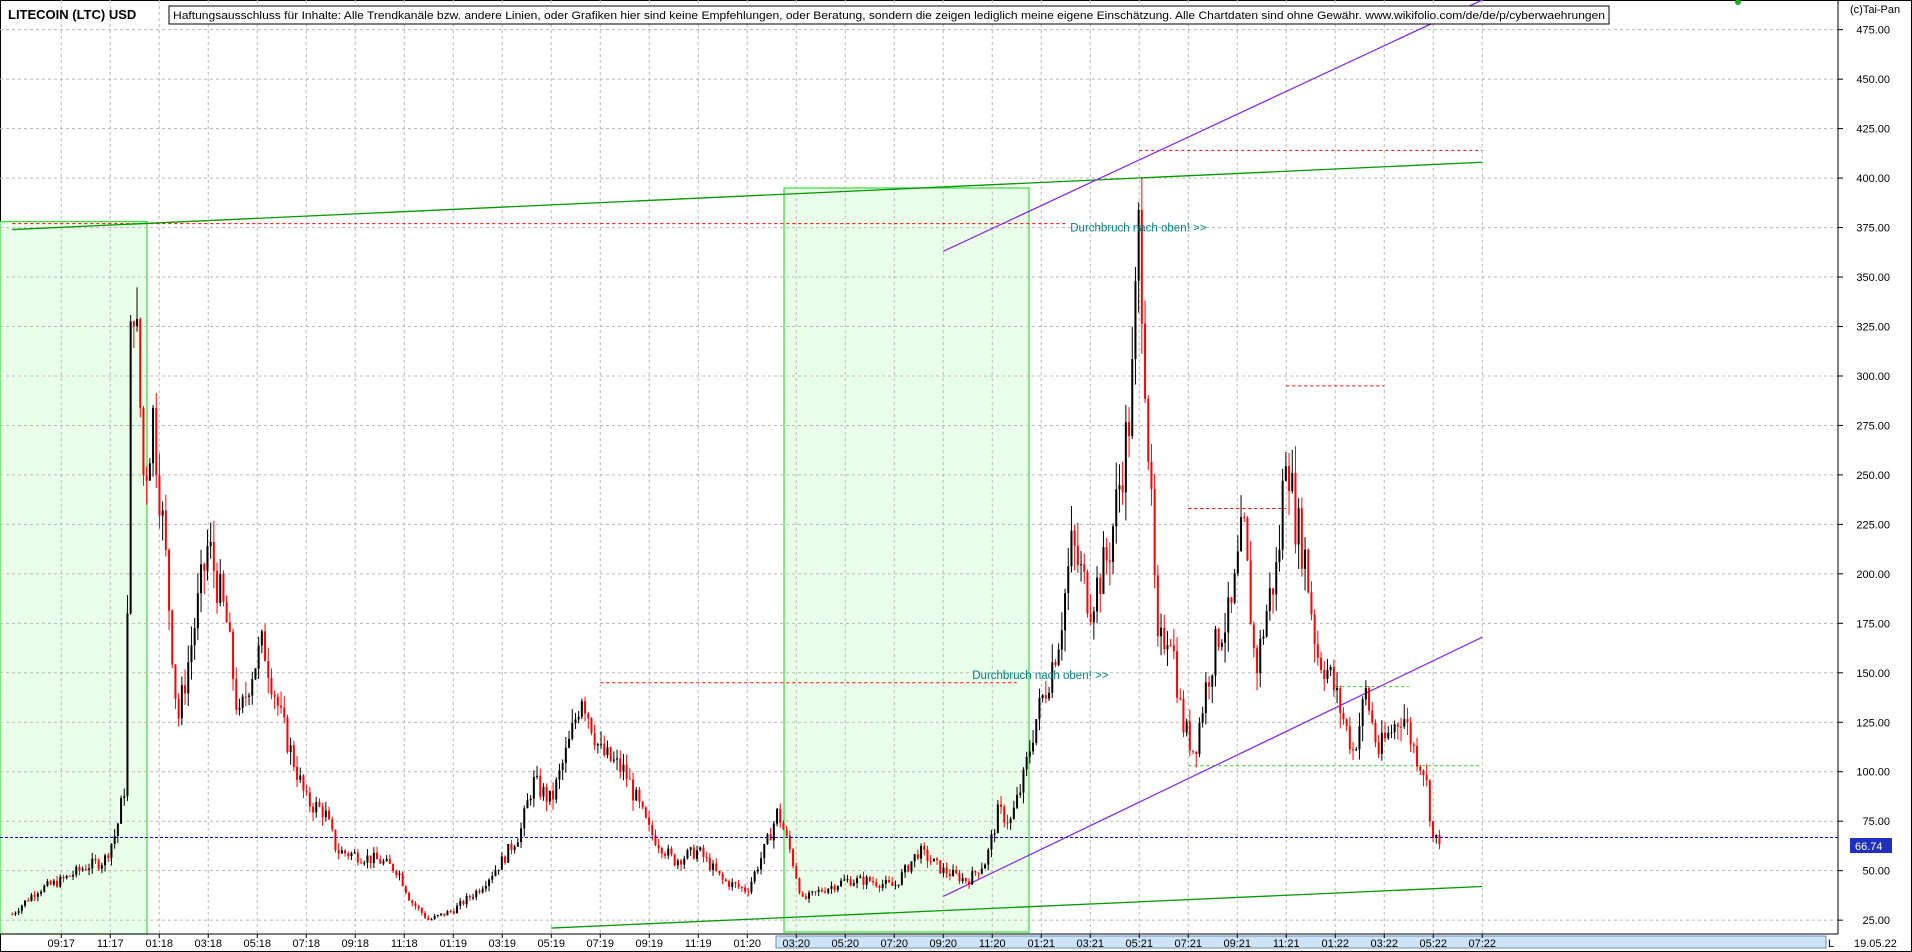 The height and width of the screenshot is (952, 1912). What do you see at coordinates (1873, 426) in the screenshot?
I see `y-tick-label-275: 275.00` at bounding box center [1873, 426].